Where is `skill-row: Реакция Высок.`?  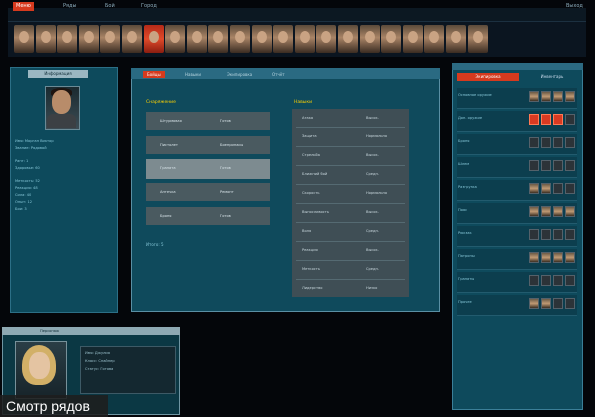 skill-row: Реакция Высок. is located at coordinates (350, 250).